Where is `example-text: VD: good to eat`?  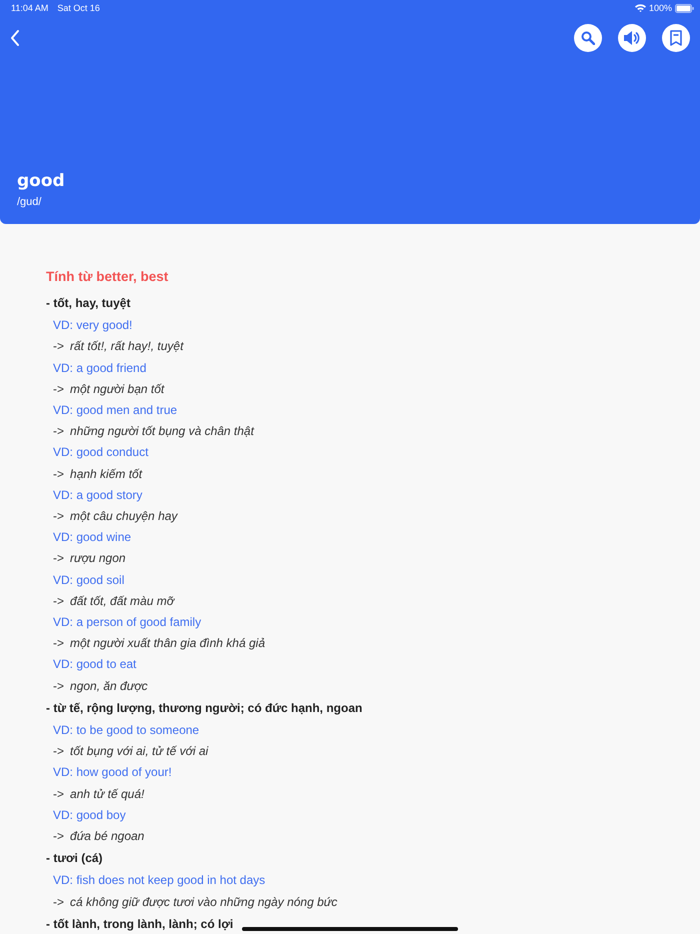 example-text: VD: good to eat is located at coordinates (94, 665).